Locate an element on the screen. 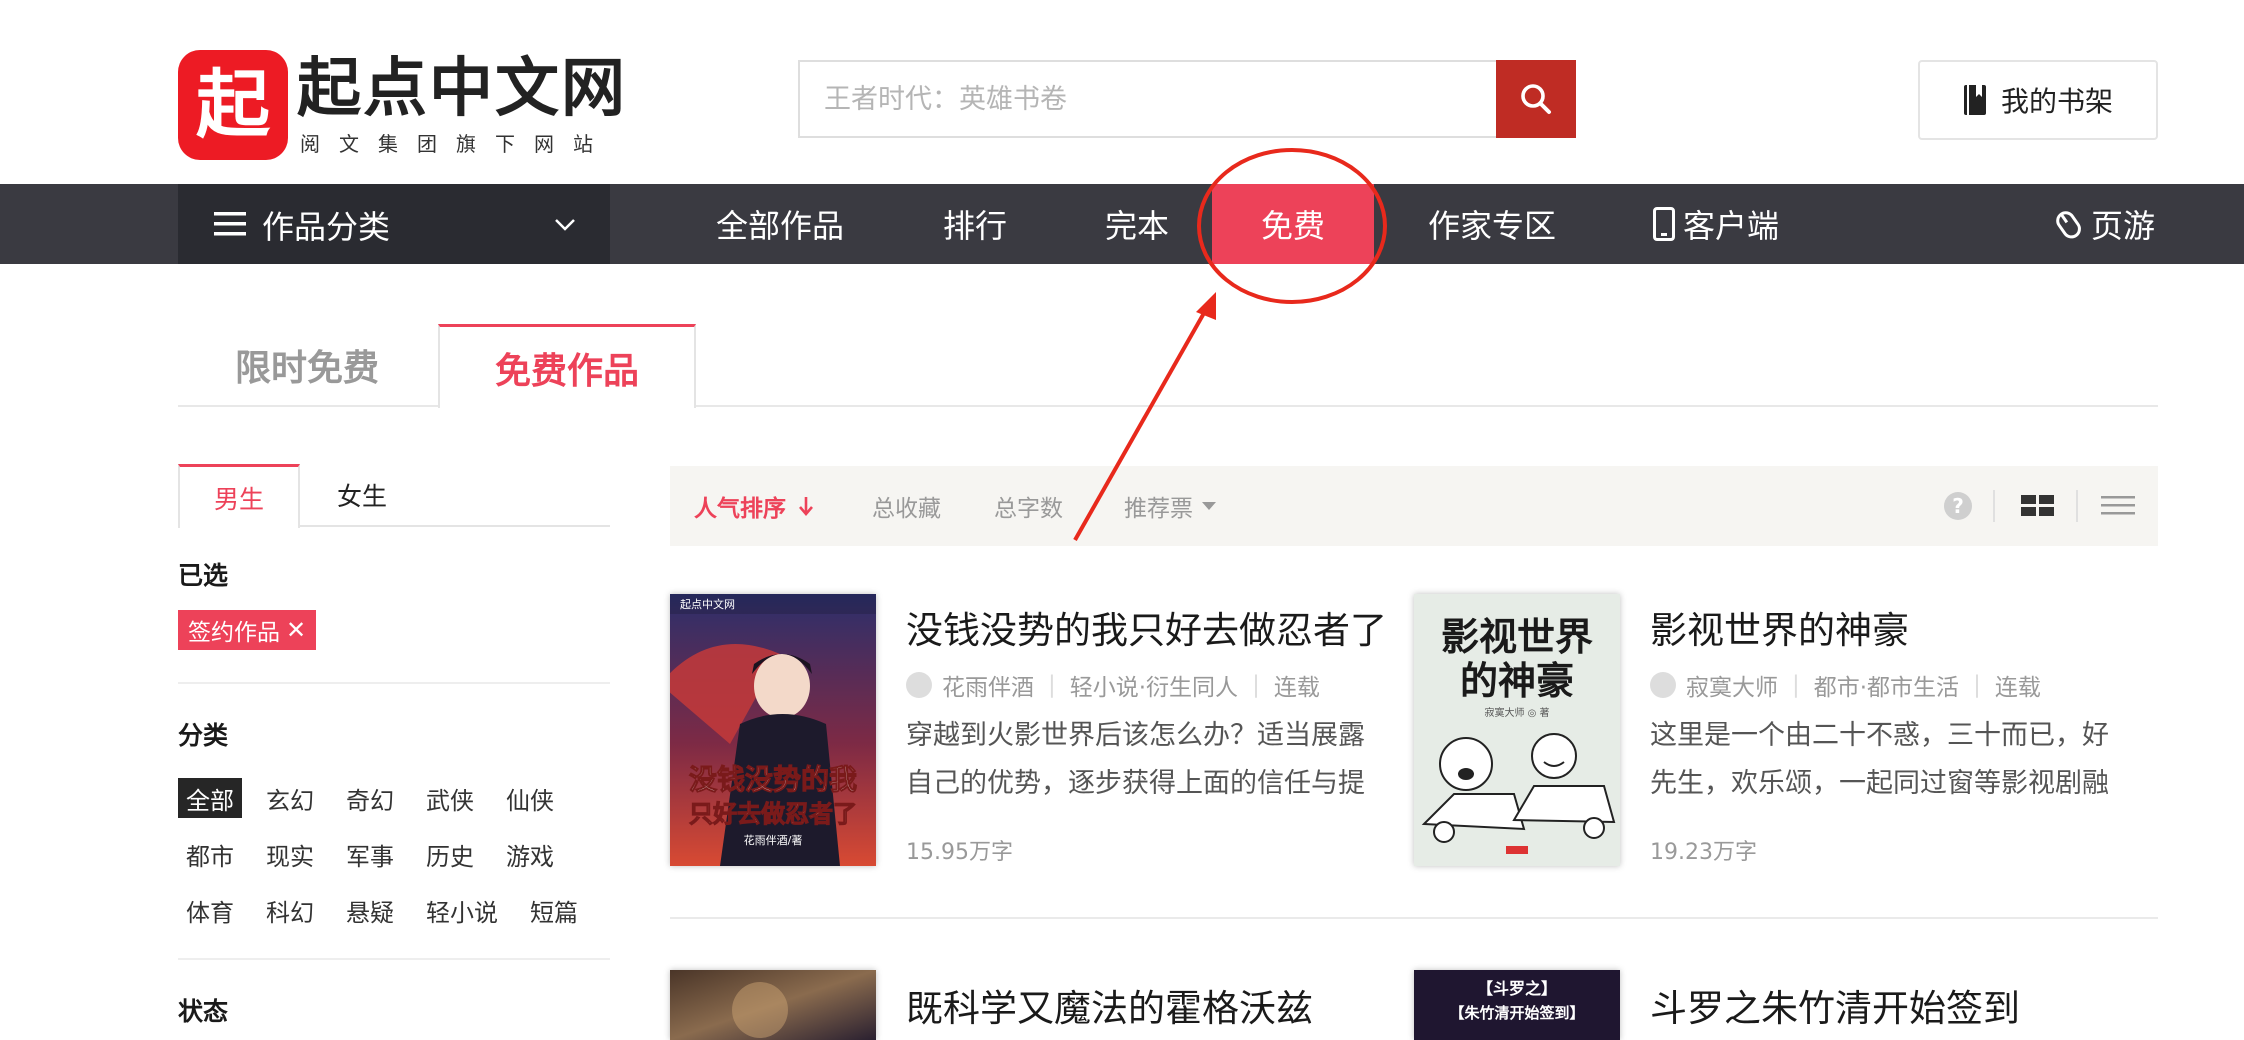 Image resolution: width=2244 pixels, height=1040 pixels. arrow-down-icon is located at coordinates (806, 506).